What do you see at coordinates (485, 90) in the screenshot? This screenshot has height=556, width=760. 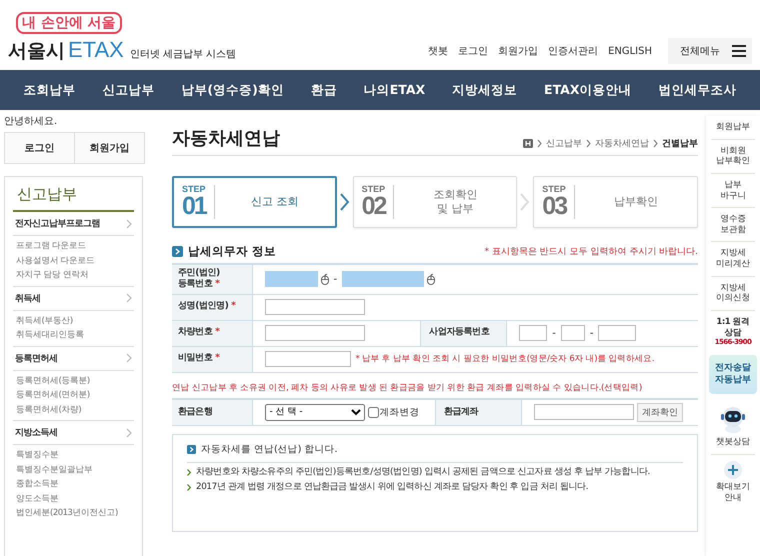 I see `nav-item: 지방세정보` at bounding box center [485, 90].